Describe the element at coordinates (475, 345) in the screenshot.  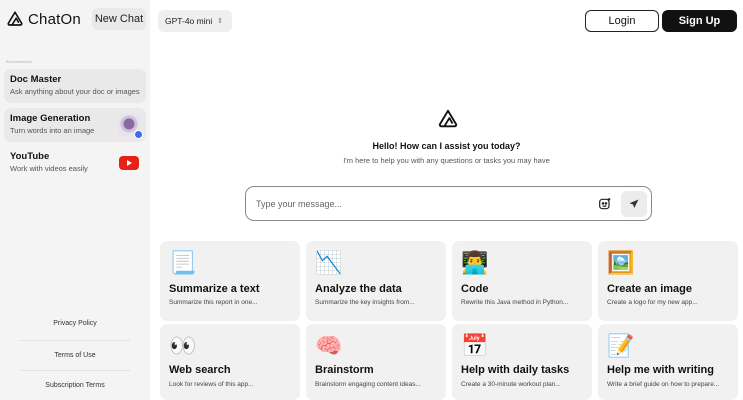
I see `calendar-icon: 📅` at that location.